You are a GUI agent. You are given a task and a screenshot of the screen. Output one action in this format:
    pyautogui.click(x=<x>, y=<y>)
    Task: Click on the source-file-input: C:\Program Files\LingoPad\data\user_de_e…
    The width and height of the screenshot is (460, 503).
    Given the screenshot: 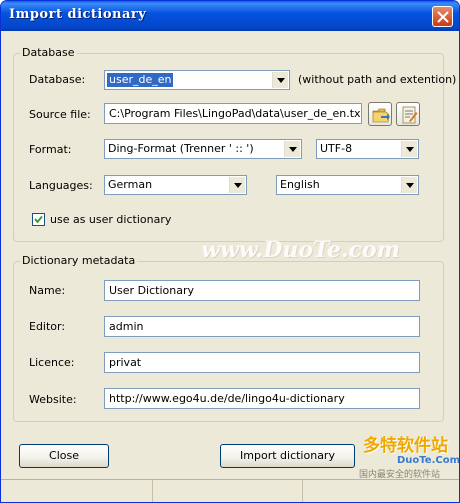 What is the action you would take?
    pyautogui.click(x=233, y=113)
    